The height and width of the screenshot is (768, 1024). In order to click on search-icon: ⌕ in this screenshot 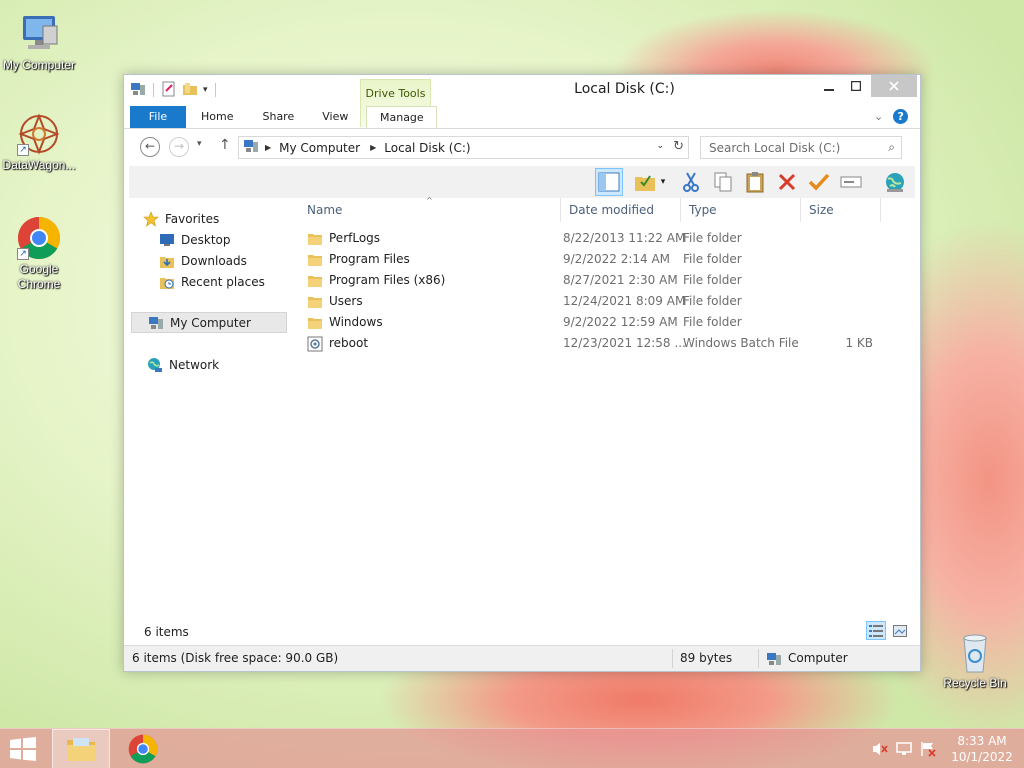, I will do `click(891, 147)`.